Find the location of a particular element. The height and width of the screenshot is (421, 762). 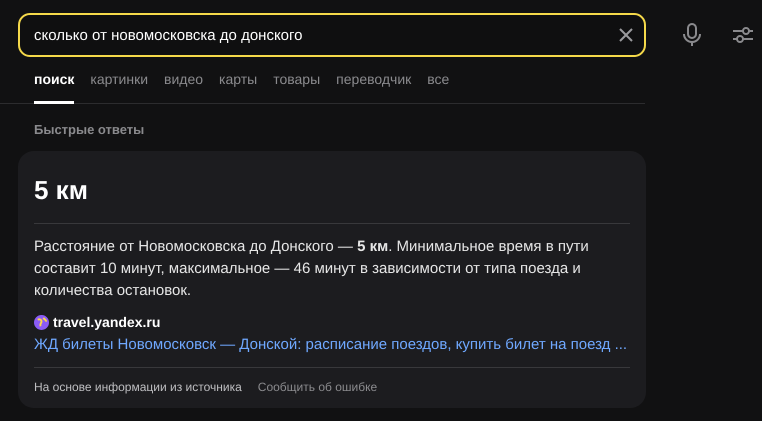

section-title: Быстрые ответы is located at coordinates (90, 130).